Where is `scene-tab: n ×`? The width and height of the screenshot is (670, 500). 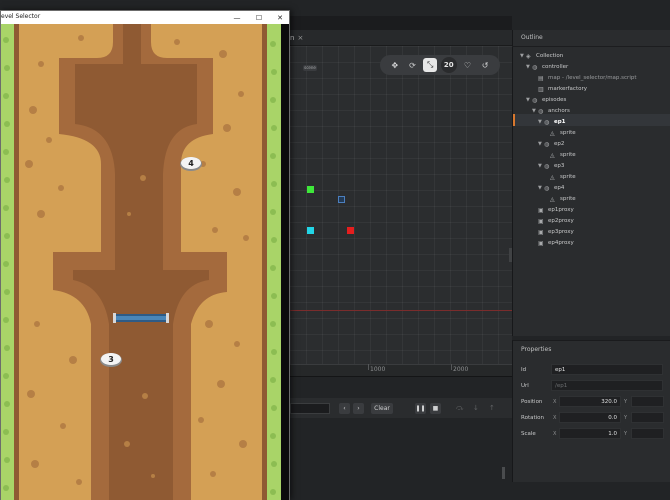 scene-tab: n × is located at coordinates (298, 38).